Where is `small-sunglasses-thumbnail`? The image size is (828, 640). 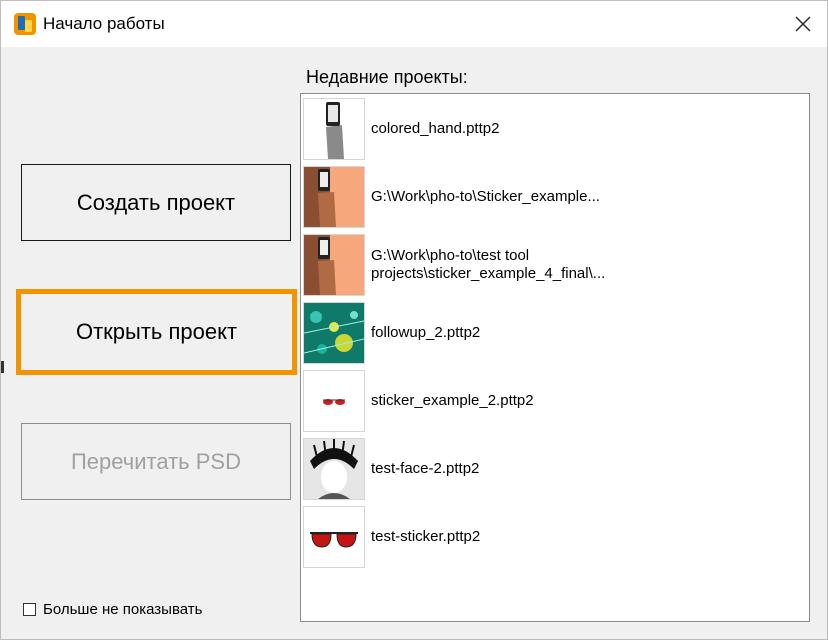 small-sunglasses-thumbnail is located at coordinates (334, 401).